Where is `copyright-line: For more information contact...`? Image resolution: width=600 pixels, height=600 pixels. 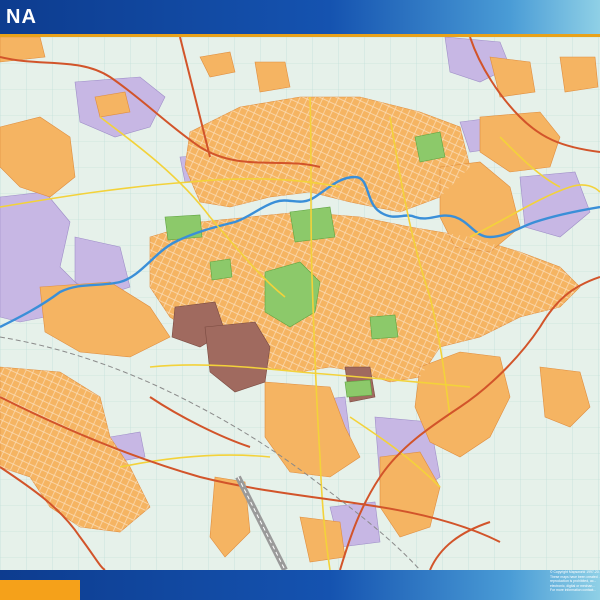
copyright-line: For more information contact... is located at coordinates (573, 590).